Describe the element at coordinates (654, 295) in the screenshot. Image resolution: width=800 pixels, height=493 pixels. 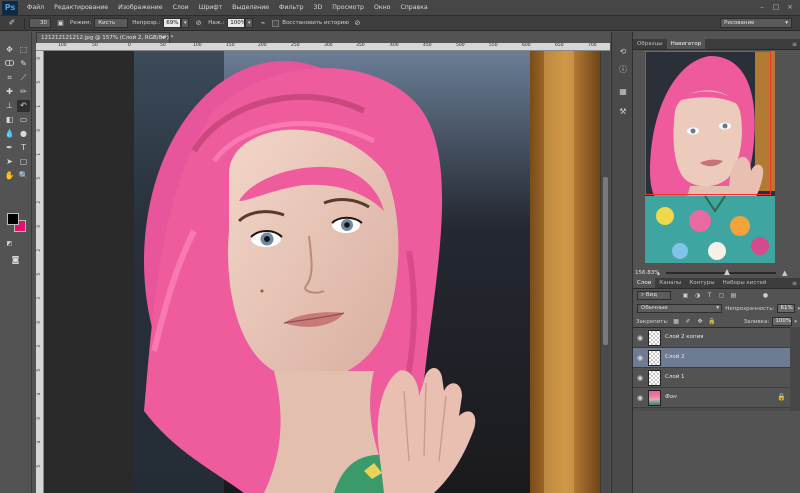
I see `layer-filter-select: ⌕ Вид` at that location.